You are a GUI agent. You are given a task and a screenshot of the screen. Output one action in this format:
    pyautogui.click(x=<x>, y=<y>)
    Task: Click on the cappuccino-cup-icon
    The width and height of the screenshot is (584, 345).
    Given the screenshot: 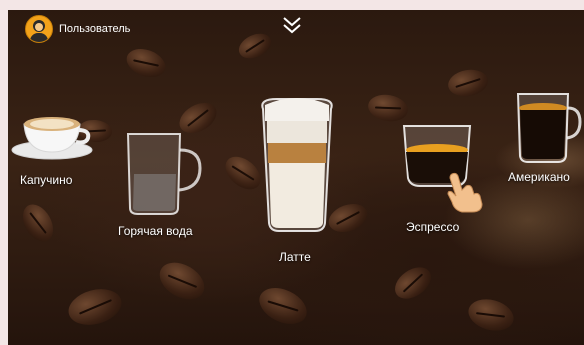 What is the action you would take?
    pyautogui.click(x=52, y=138)
    